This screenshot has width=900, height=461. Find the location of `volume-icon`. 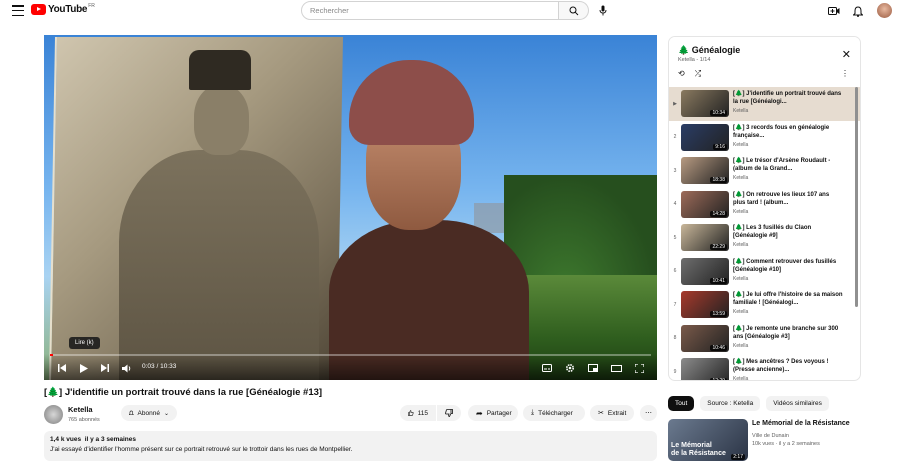

volume-icon is located at coordinates (127, 368).